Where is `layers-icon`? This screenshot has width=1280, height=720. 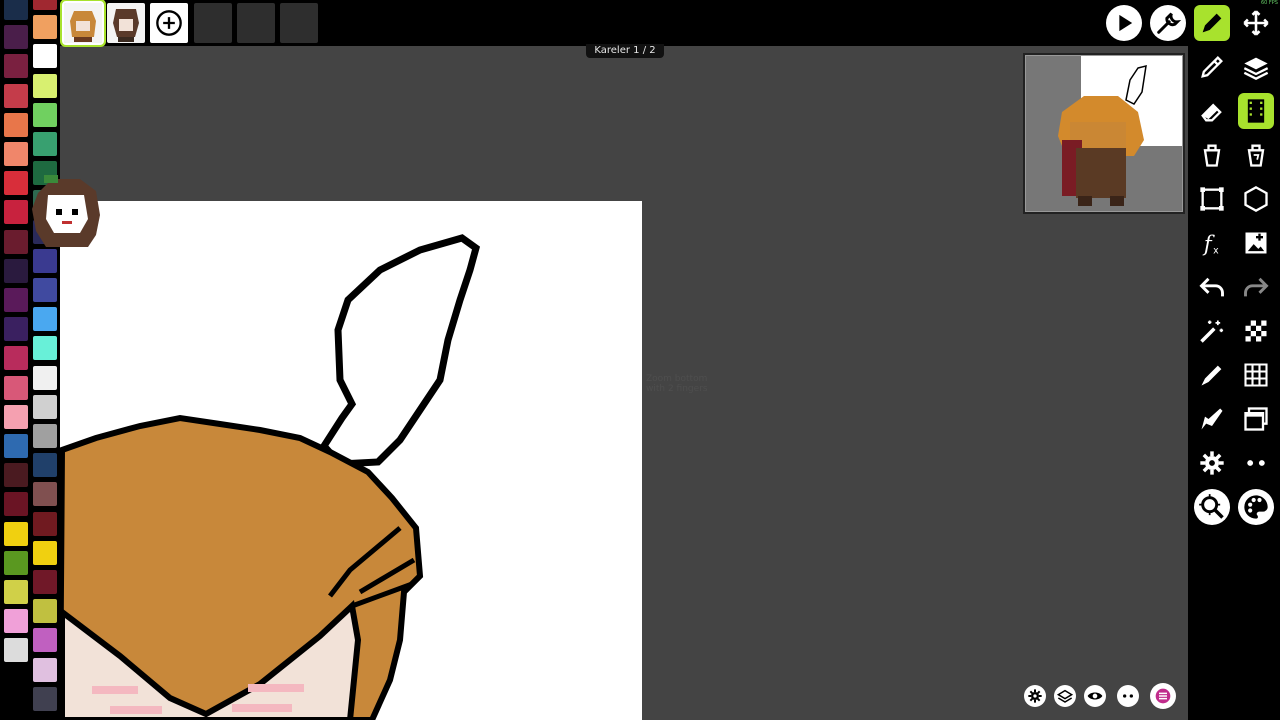 layers-icon is located at coordinates (1256, 68).